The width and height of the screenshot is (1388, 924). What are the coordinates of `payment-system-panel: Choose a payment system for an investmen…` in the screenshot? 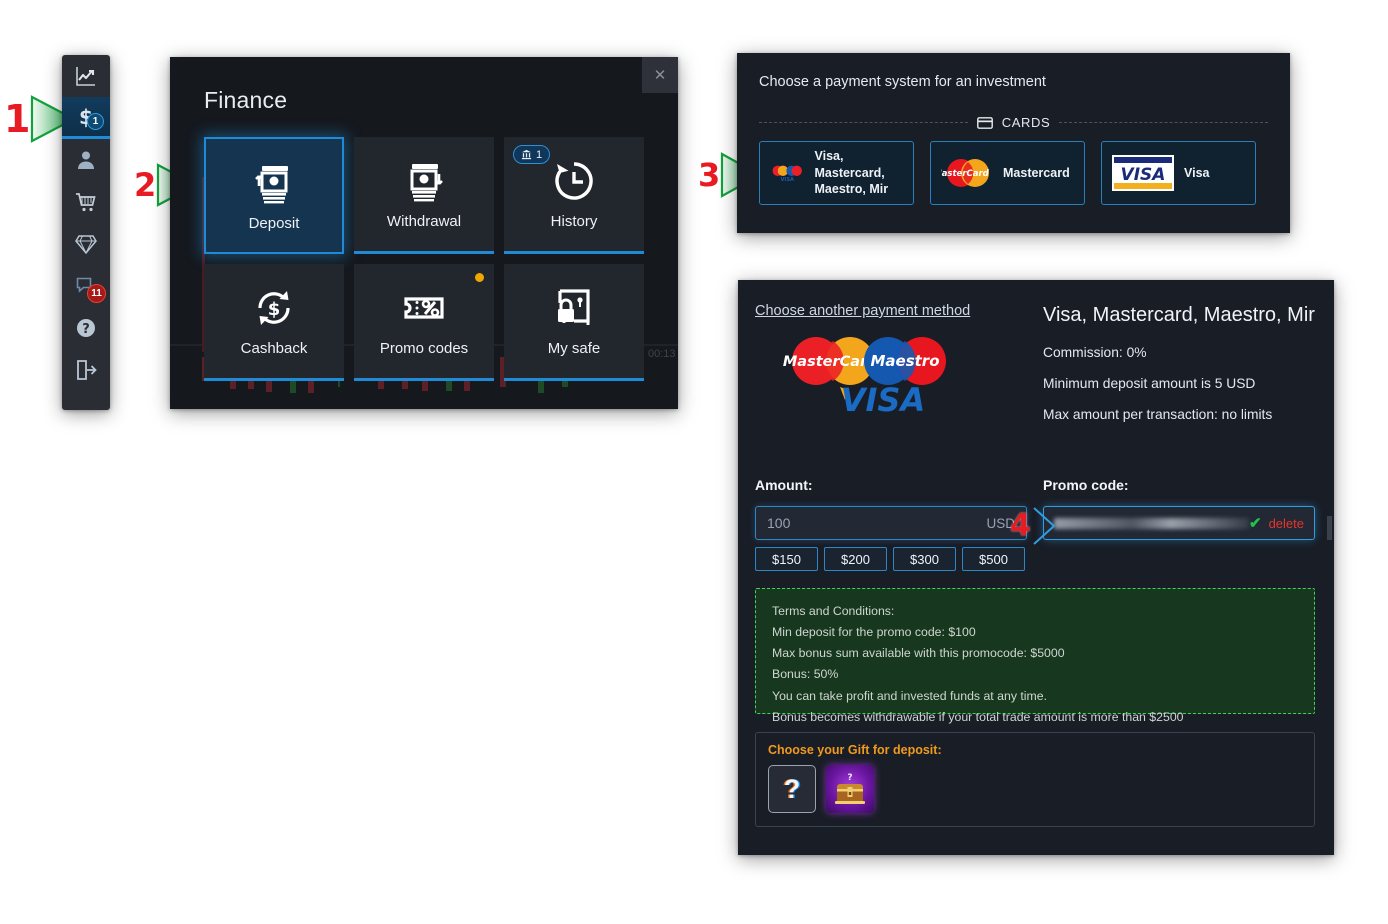 It's located at (1013, 143).